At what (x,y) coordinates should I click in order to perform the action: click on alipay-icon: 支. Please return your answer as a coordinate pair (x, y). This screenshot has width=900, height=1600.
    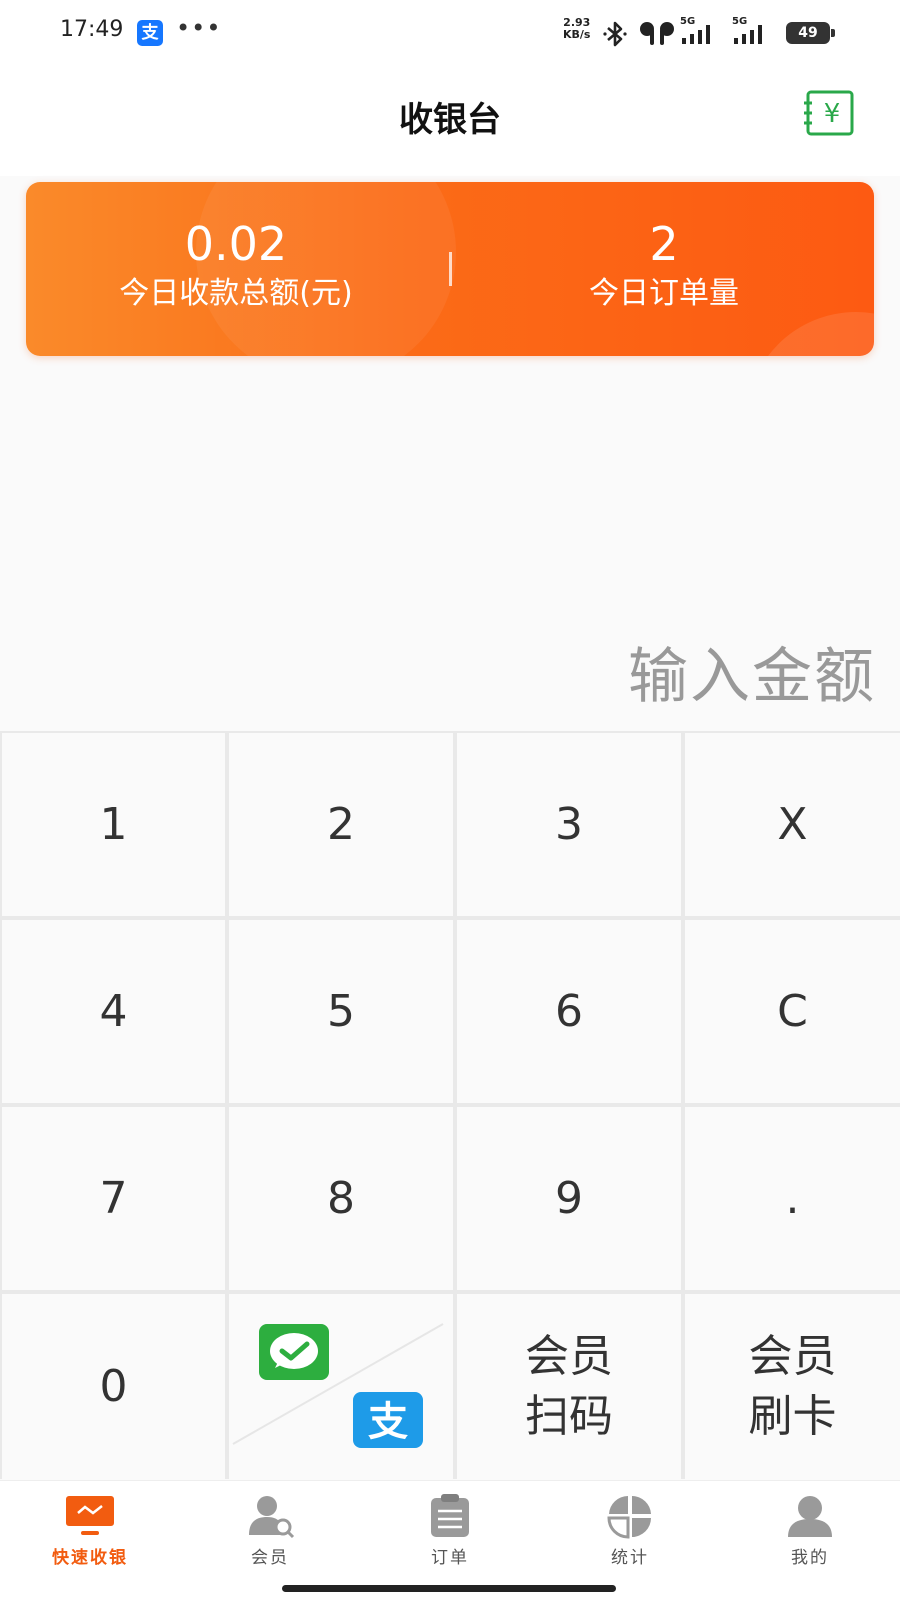
    Looking at the image, I should click on (388, 1420).